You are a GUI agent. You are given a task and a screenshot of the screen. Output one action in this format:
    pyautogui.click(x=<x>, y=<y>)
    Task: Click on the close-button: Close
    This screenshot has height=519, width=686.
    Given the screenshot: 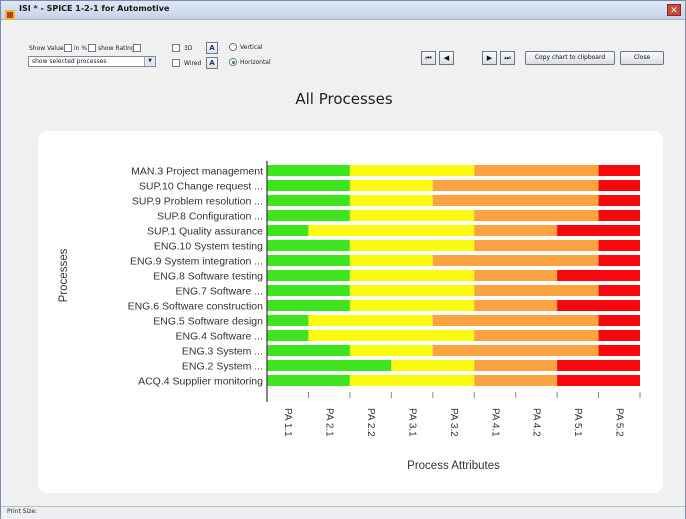 What is the action you would take?
    pyautogui.click(x=642, y=58)
    